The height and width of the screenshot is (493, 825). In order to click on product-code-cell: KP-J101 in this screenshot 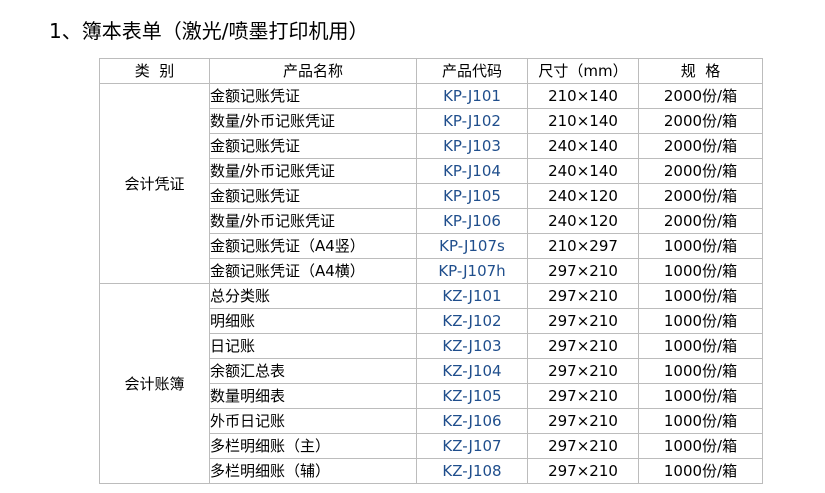, I will do `click(472, 96)`.